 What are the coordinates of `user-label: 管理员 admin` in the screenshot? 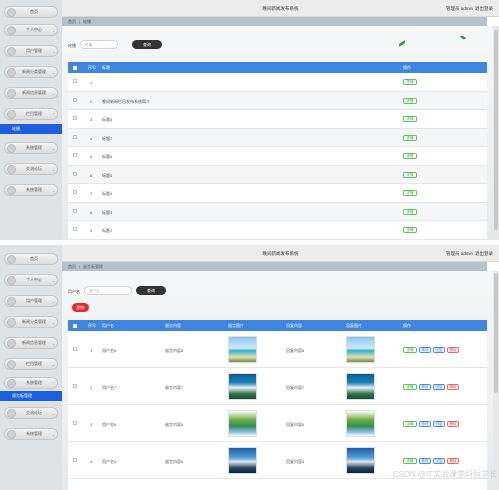 It's located at (459, 8).